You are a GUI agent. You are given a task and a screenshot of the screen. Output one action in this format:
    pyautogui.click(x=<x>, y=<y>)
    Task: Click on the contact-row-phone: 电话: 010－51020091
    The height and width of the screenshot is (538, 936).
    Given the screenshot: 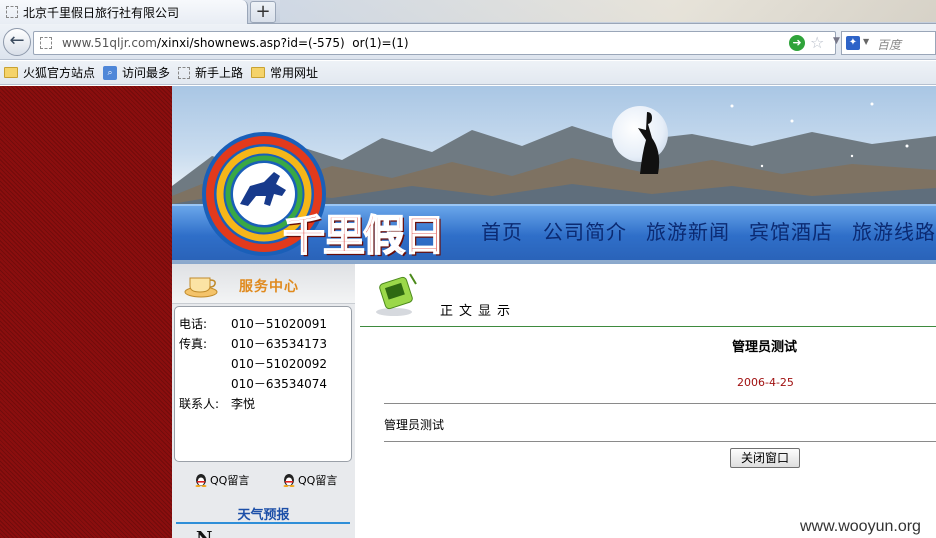 What is the action you would take?
    pyautogui.click(x=253, y=323)
    